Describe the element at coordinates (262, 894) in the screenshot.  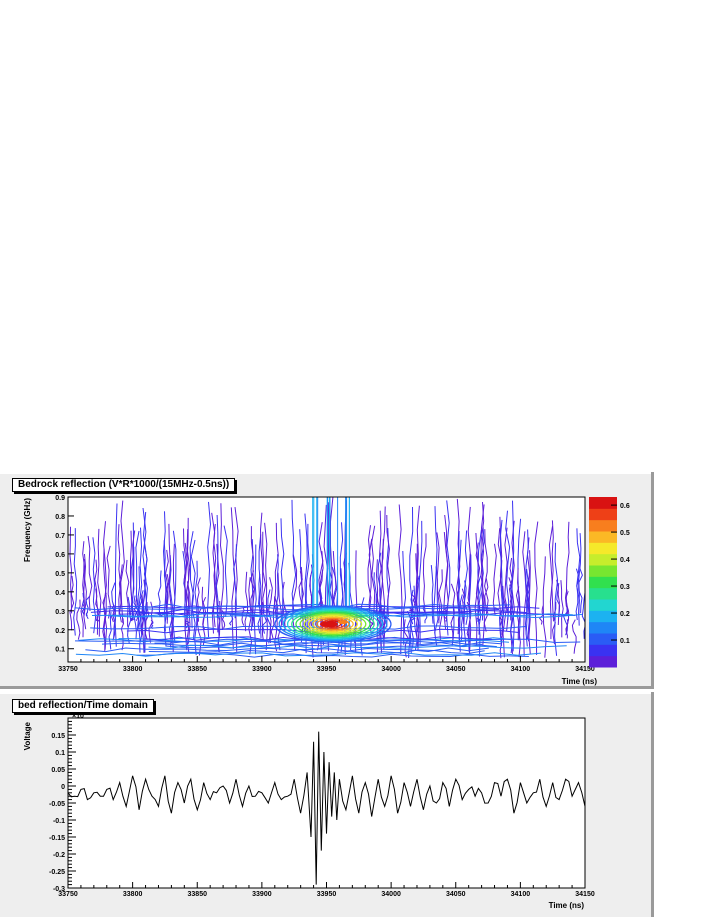
I see `line-x-tick-label: 33900` at that location.